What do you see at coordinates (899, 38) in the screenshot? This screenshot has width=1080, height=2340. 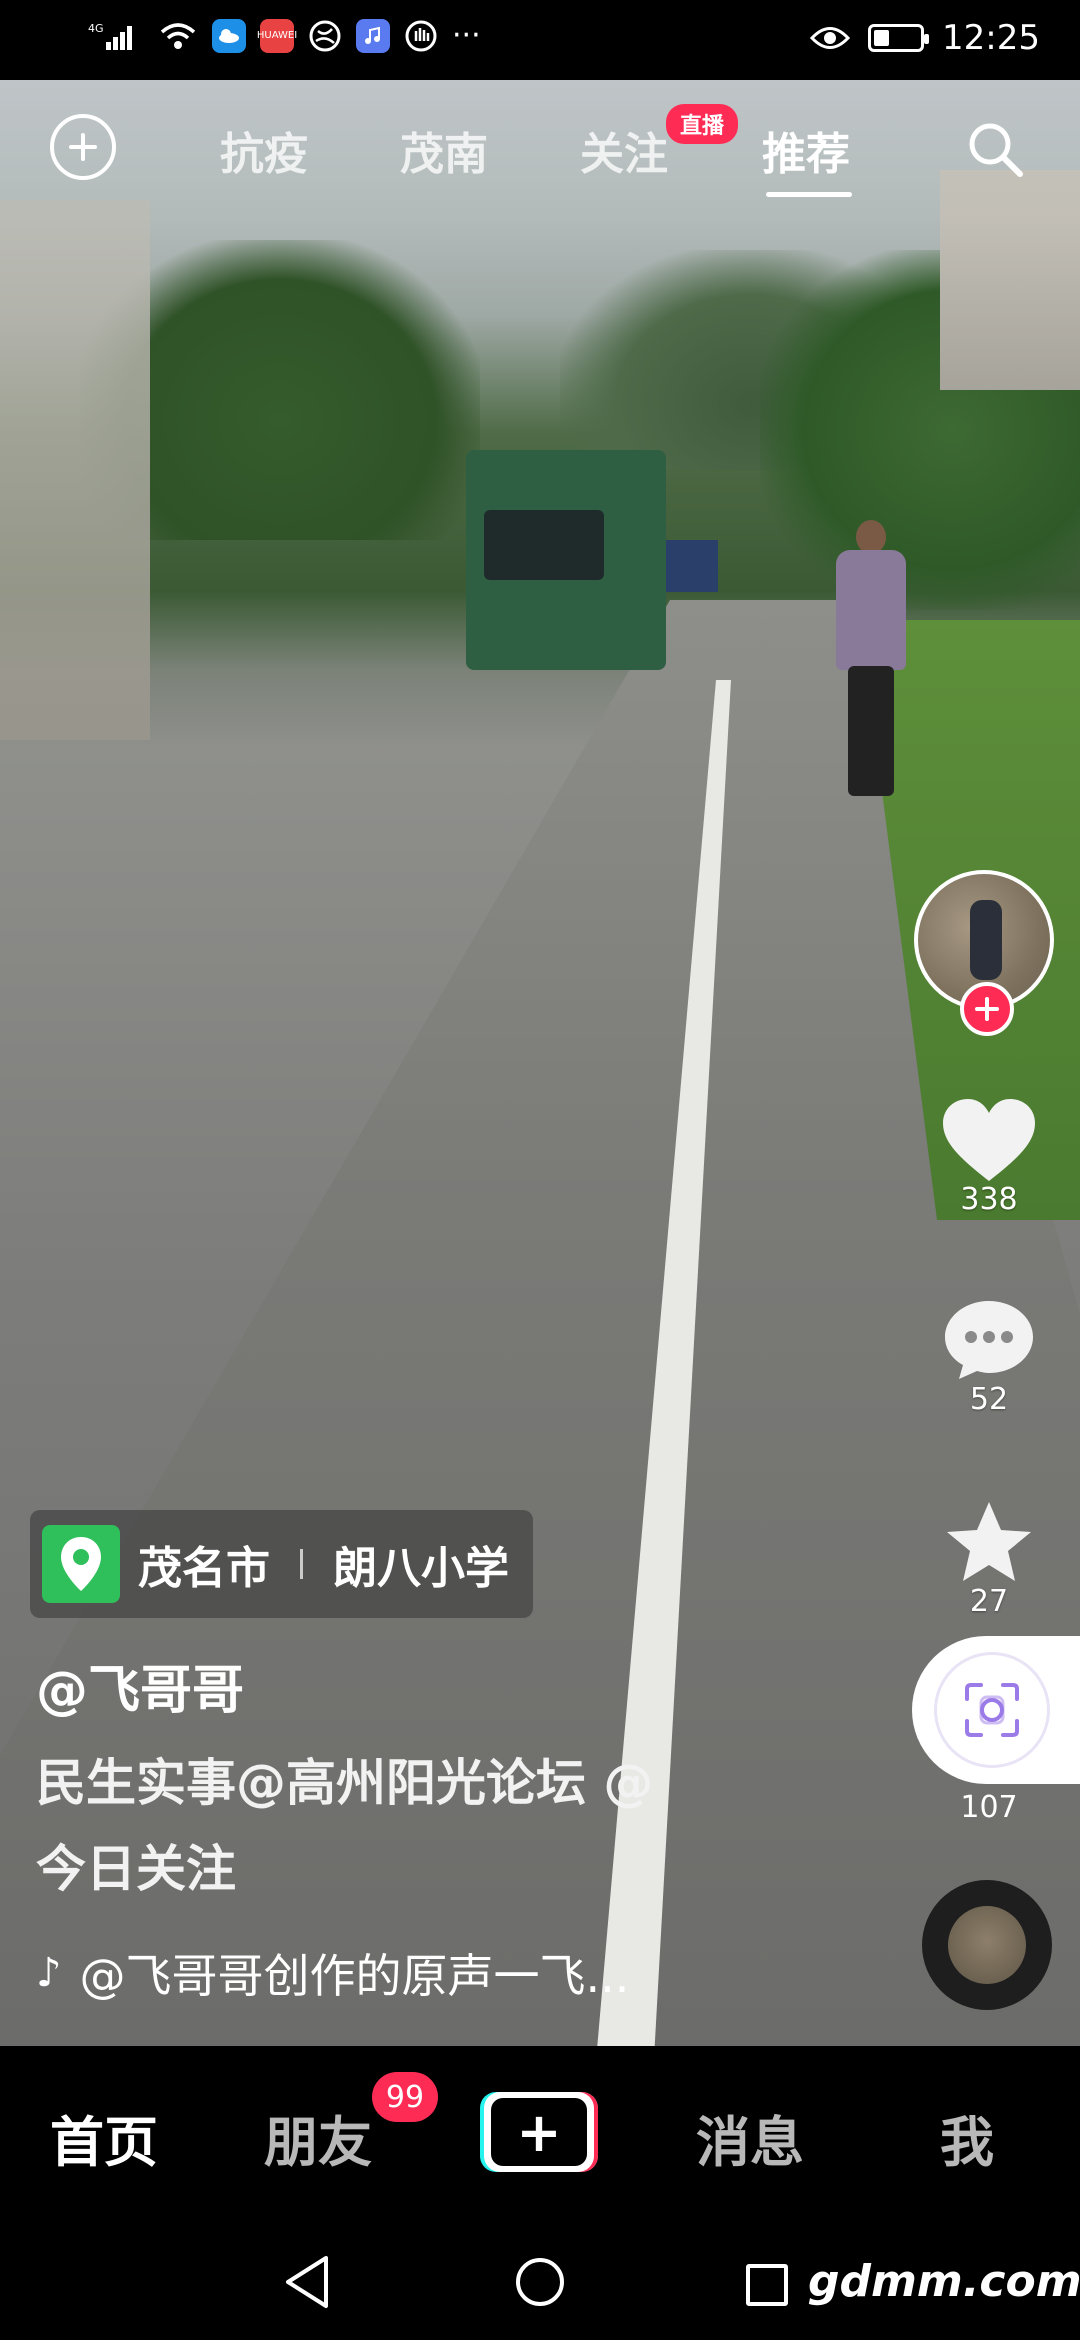 I see `battery-icon` at bounding box center [899, 38].